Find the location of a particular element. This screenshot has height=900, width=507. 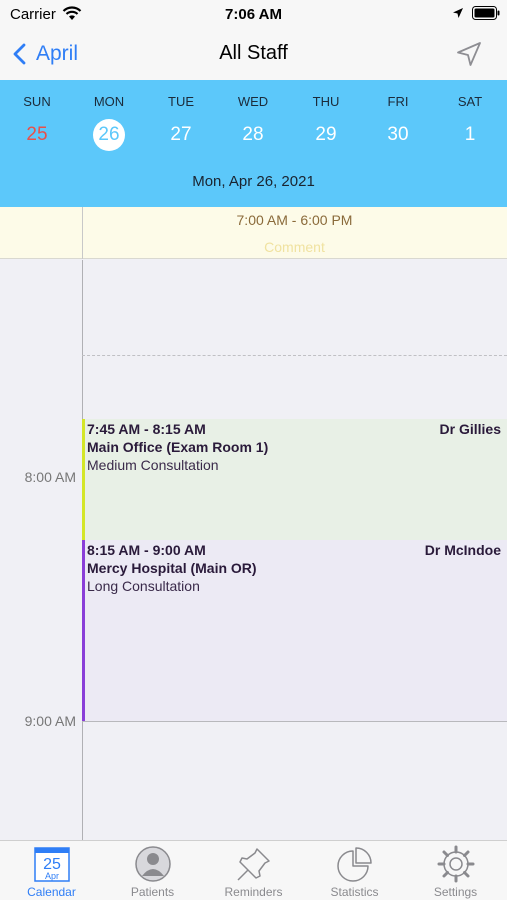

appointment-doctor: Dr McIndoe is located at coordinates (462, 550).